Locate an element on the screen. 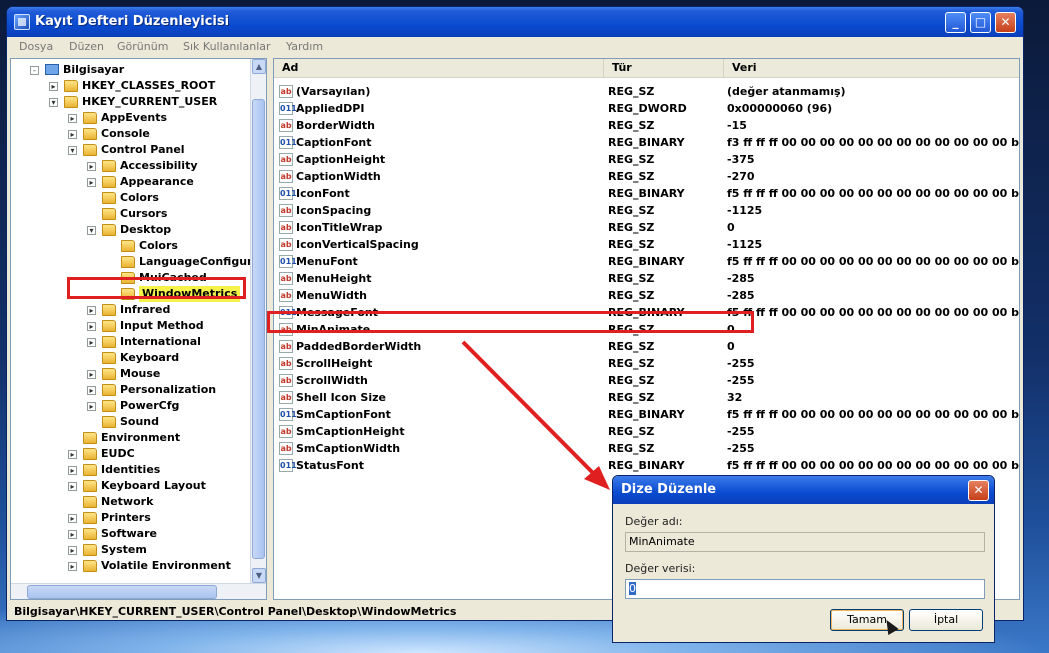 The width and height of the screenshot is (1049, 653). value-data: -255 is located at coordinates (741, 363).